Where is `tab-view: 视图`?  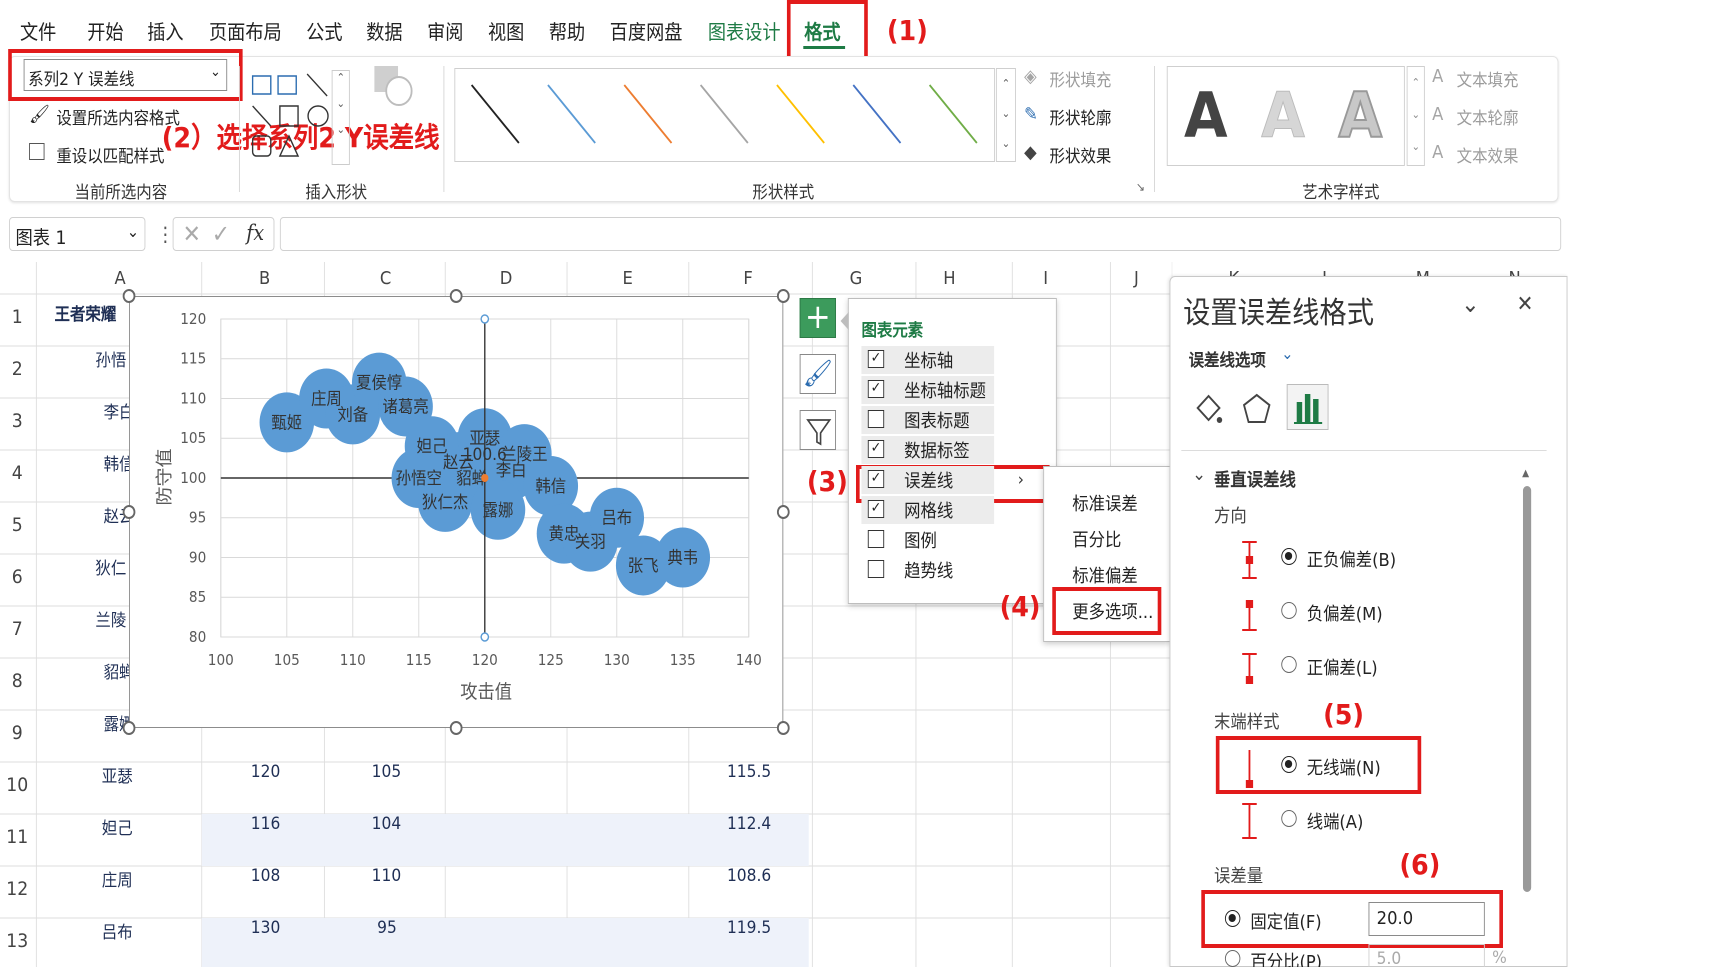 tab-view: 视图 is located at coordinates (506, 30).